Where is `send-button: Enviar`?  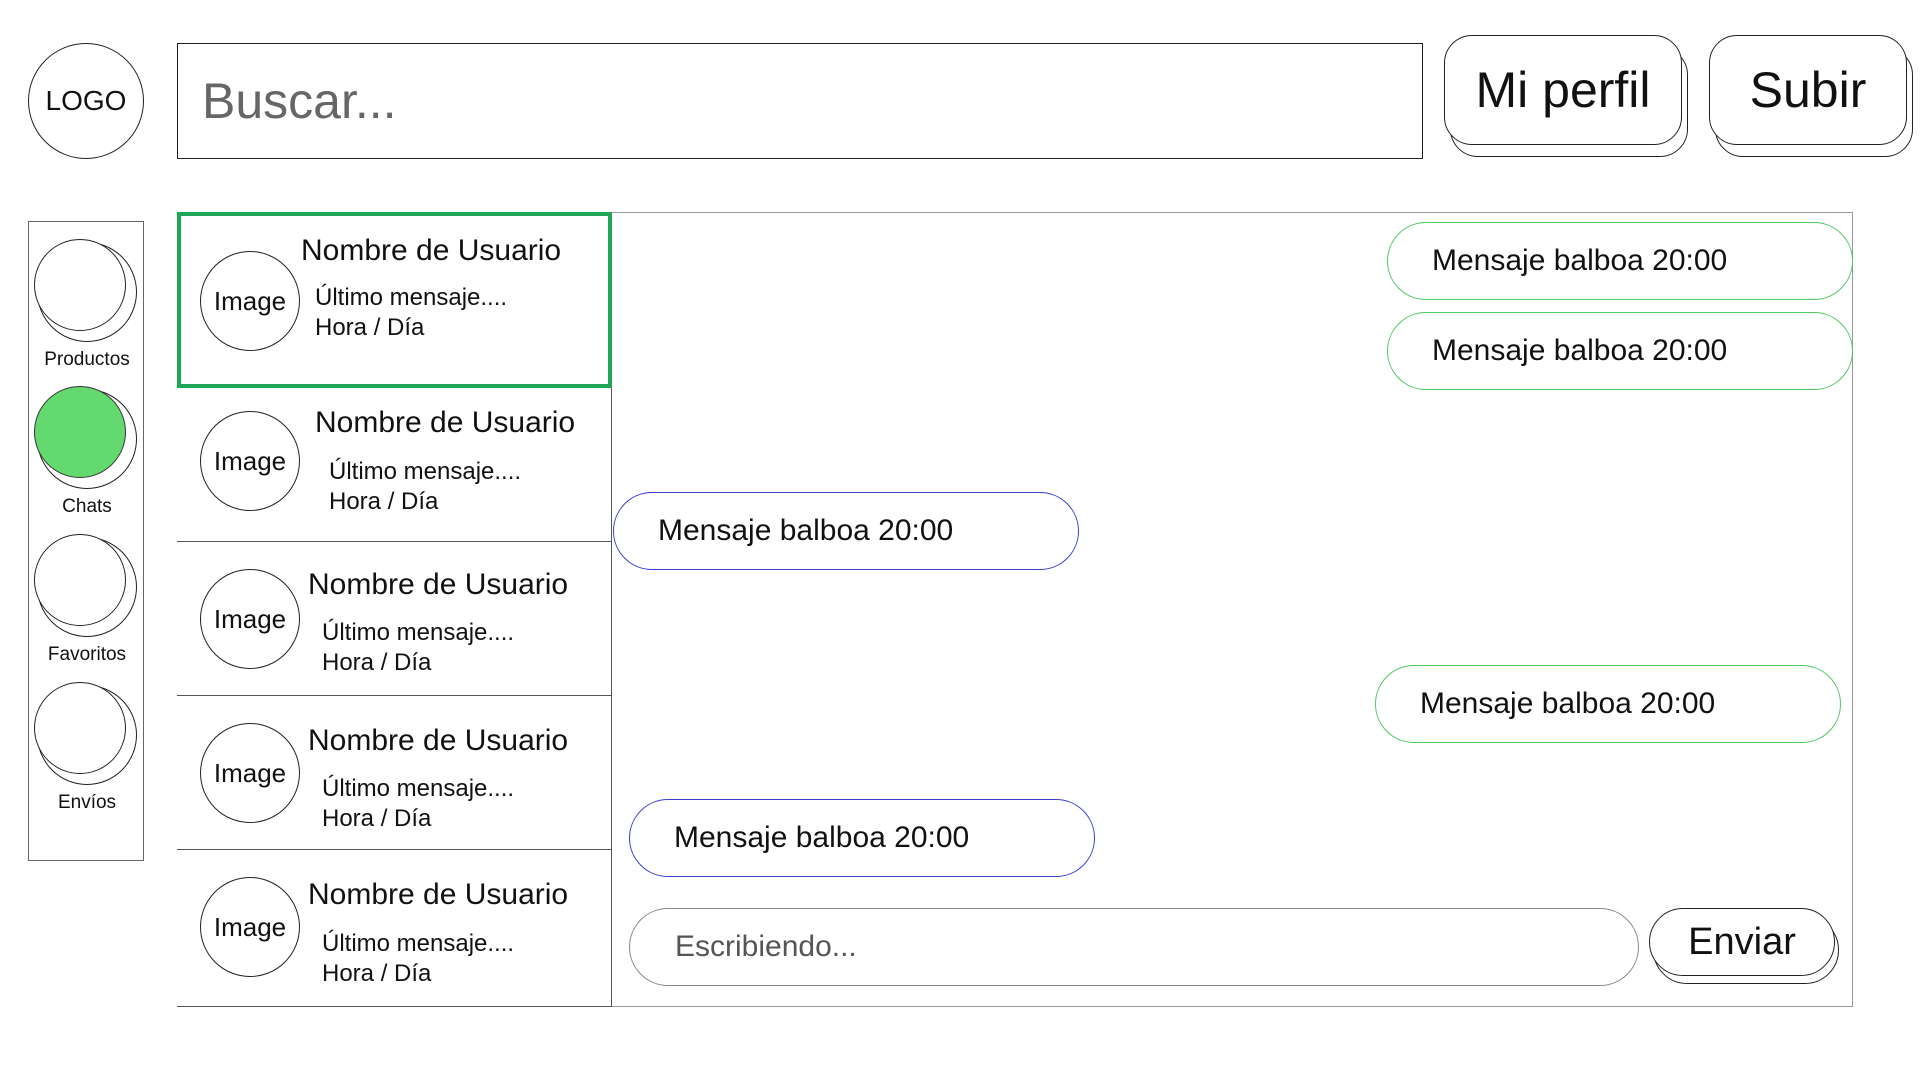 send-button: Enviar is located at coordinates (1744, 946).